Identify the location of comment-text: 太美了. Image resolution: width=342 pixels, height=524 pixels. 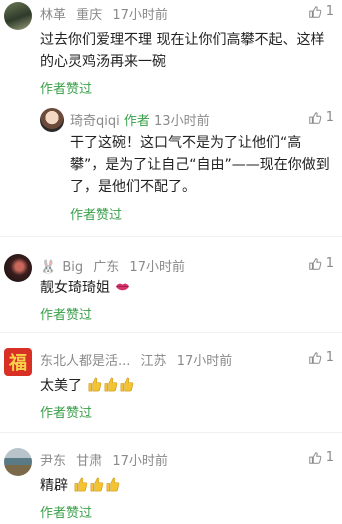
(61, 386).